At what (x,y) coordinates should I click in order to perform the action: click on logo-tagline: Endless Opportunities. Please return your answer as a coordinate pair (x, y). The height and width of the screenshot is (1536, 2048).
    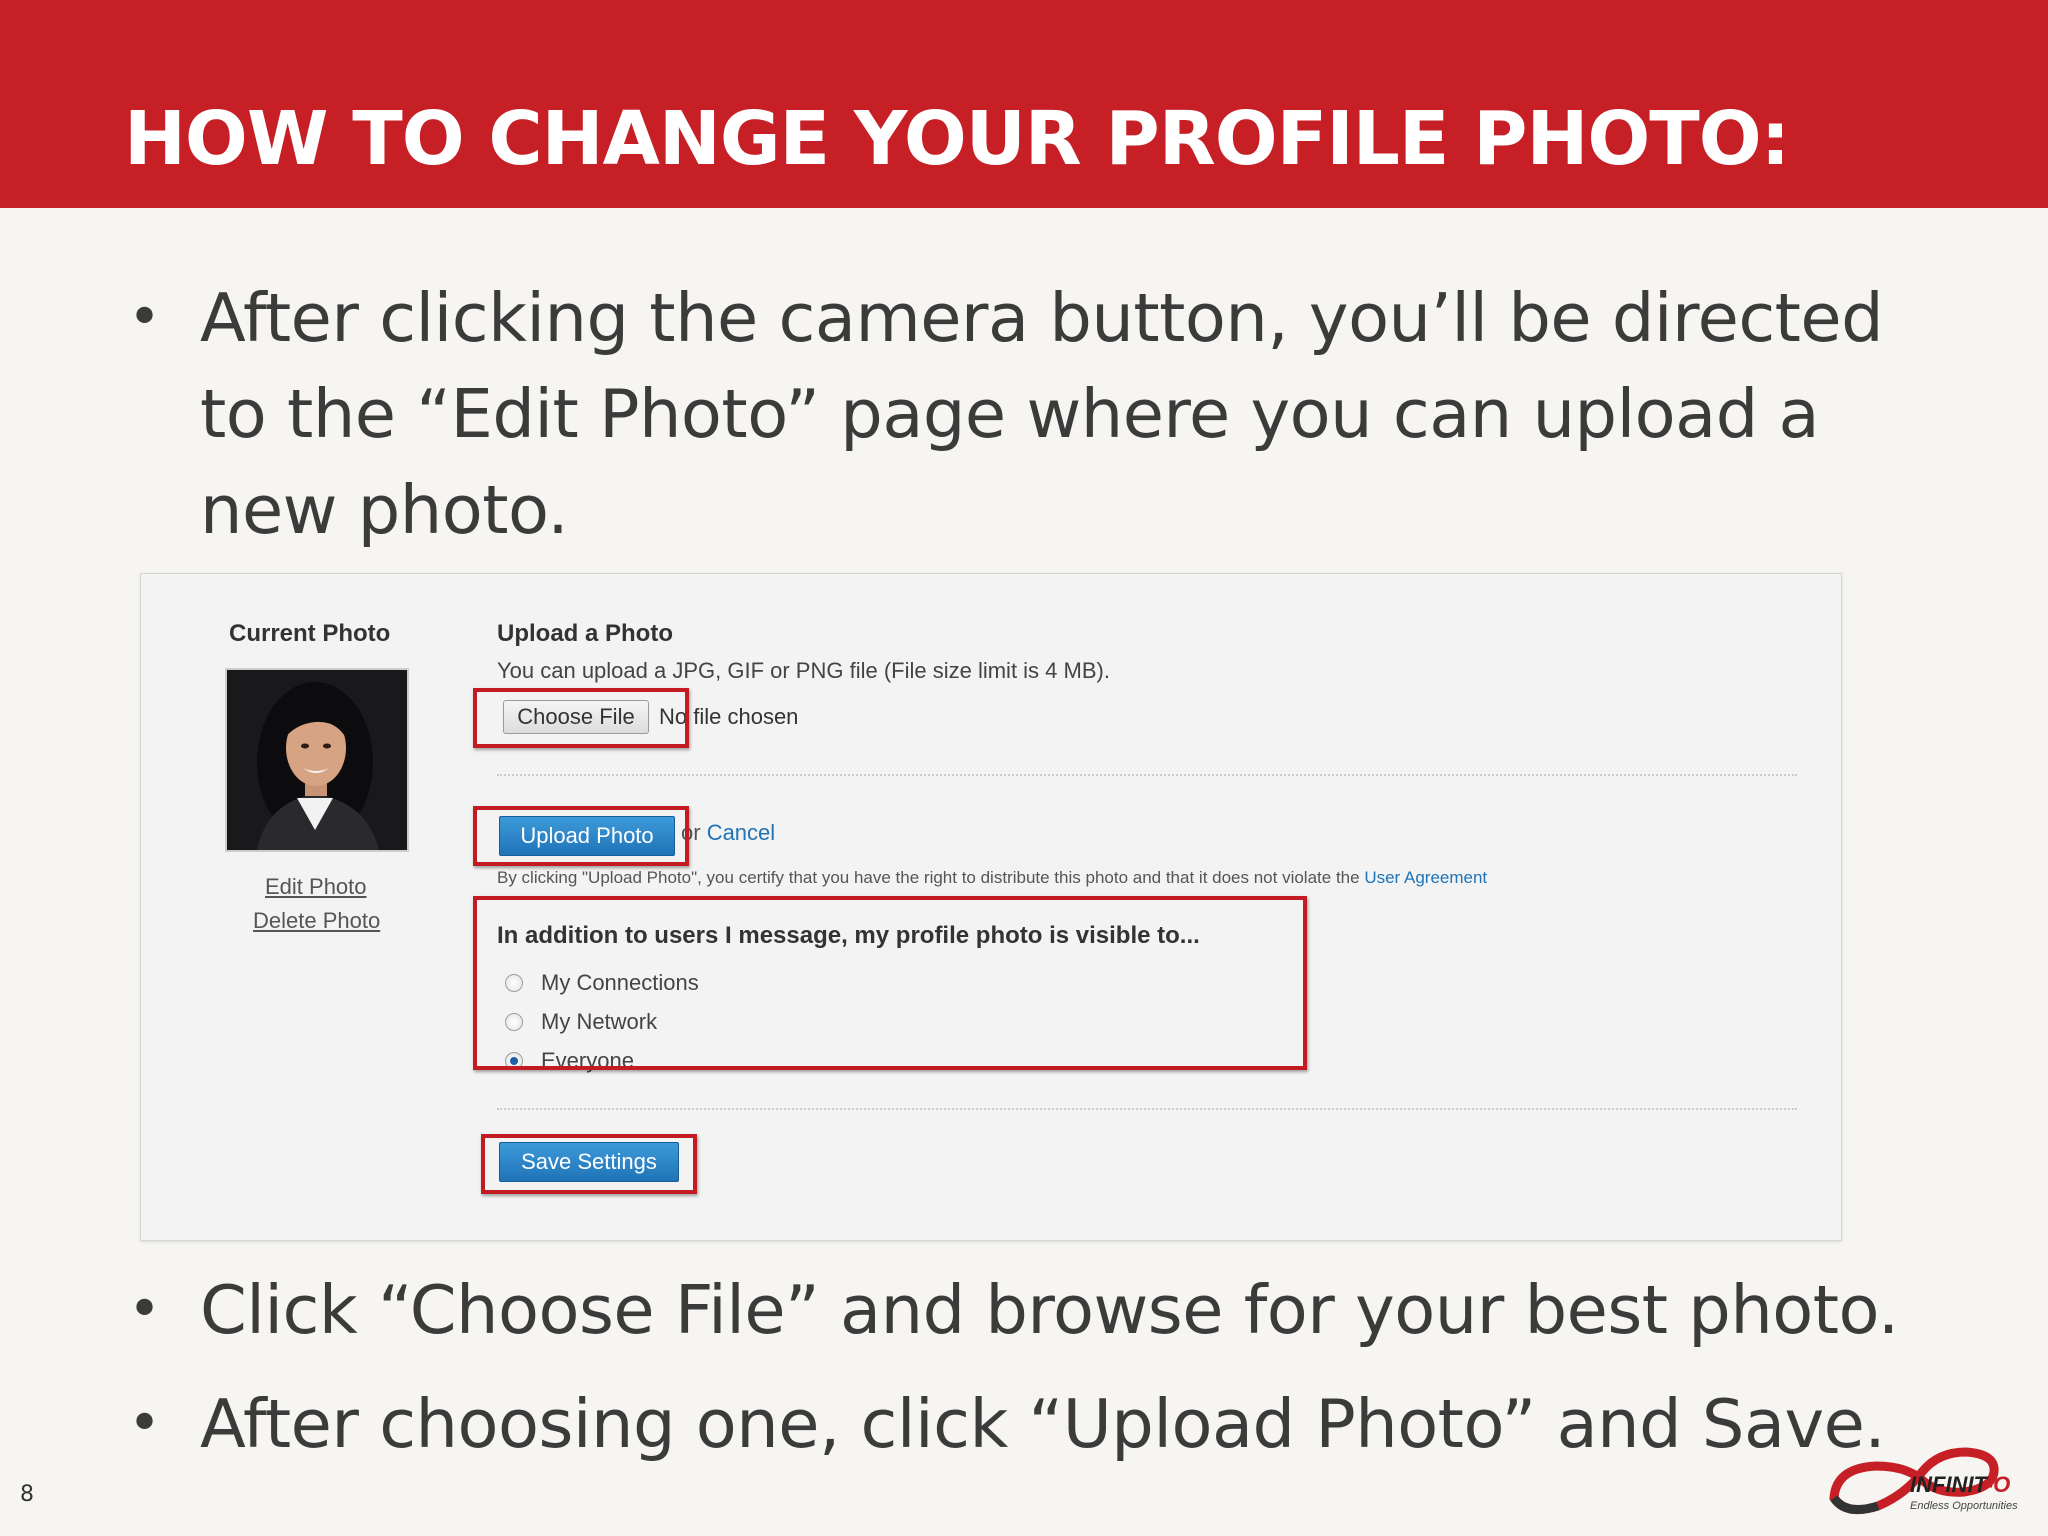
    Looking at the image, I should click on (1964, 1506).